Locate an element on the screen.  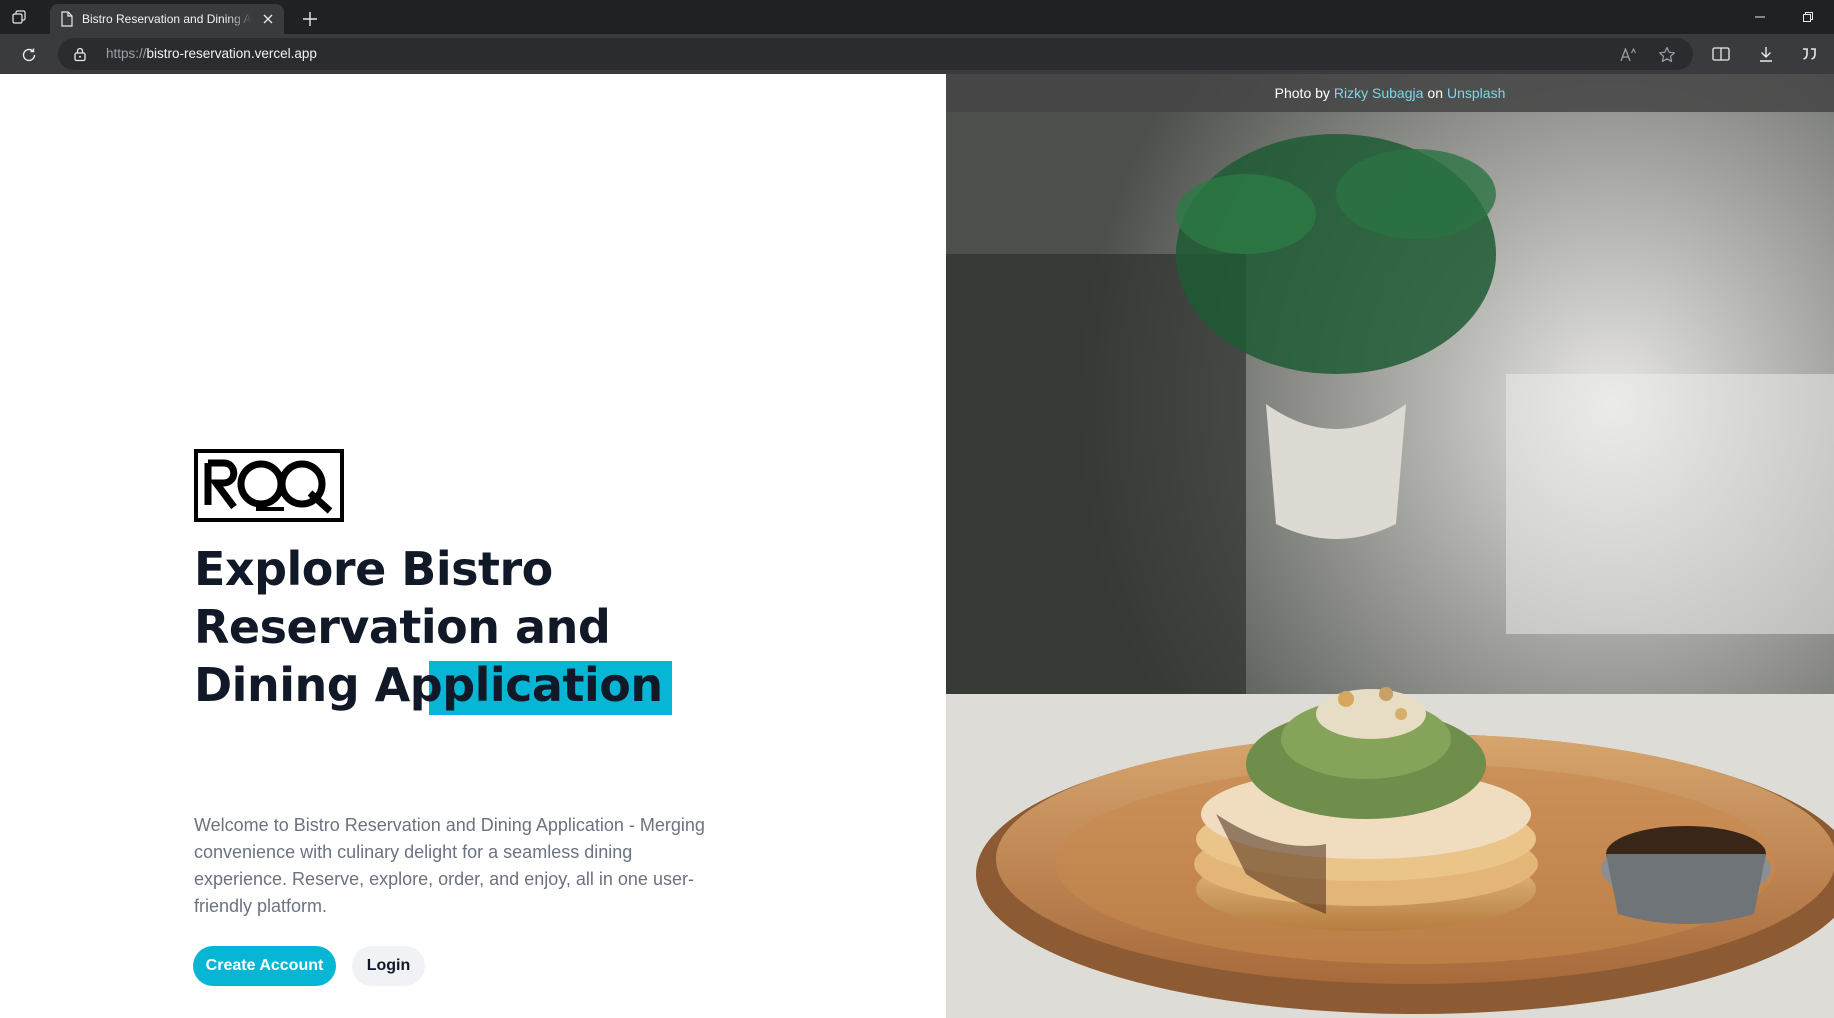
new-tab-button is located at coordinates (310, 19).